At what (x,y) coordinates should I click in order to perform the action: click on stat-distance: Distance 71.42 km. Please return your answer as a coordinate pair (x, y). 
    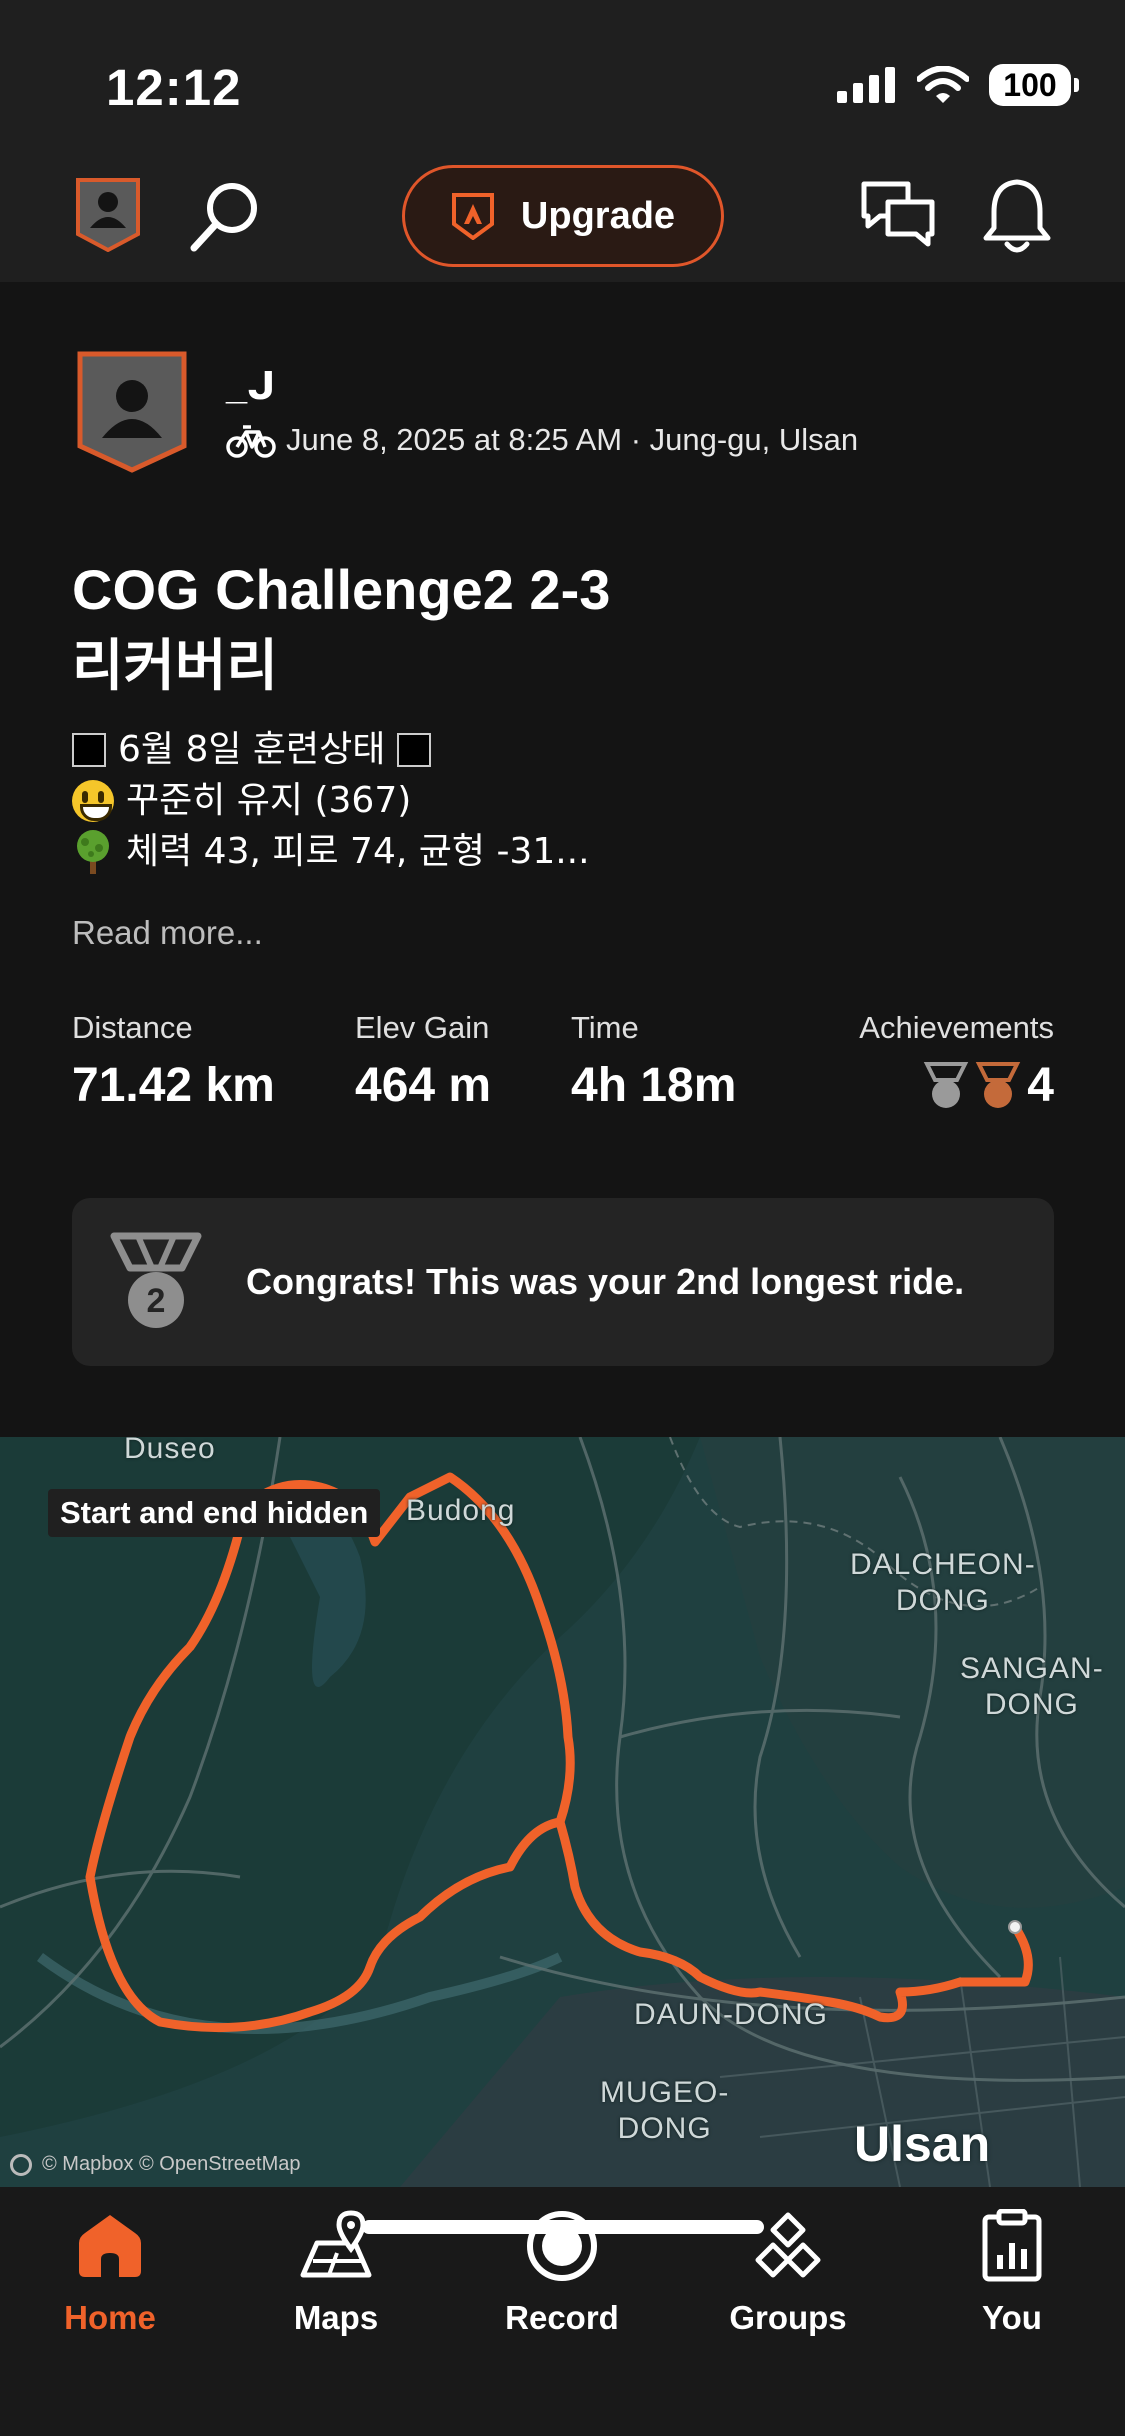
    Looking at the image, I should click on (173, 1061).